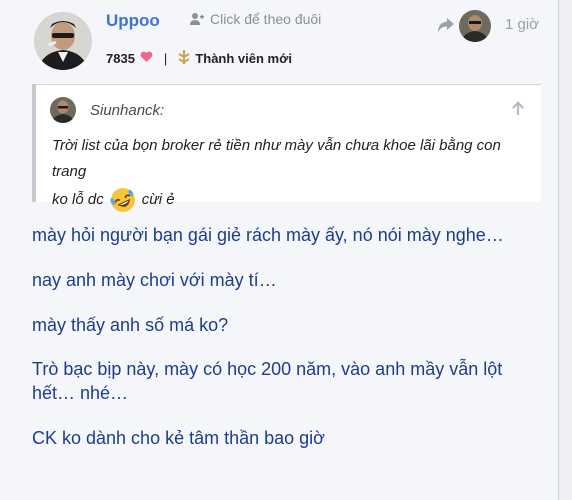 Image resolution: width=572 pixels, height=500 pixels. What do you see at coordinates (123, 200) in the screenshot?
I see `rofl-emoji` at bounding box center [123, 200].